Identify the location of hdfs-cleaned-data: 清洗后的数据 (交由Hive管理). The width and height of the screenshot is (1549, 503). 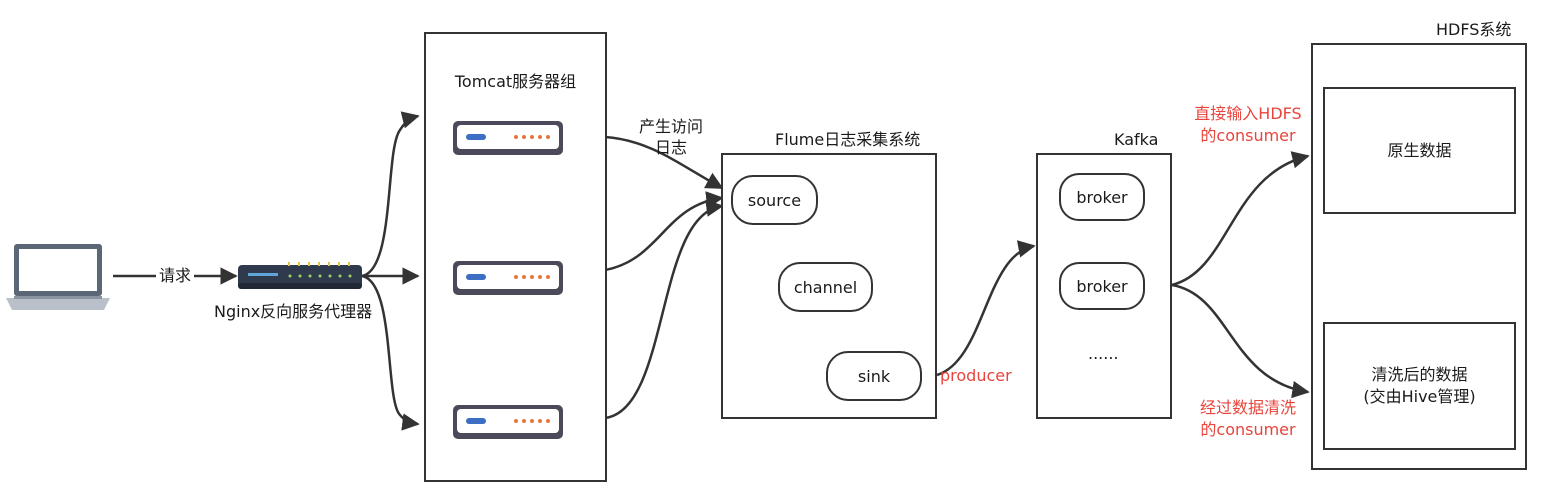
(1419, 386).